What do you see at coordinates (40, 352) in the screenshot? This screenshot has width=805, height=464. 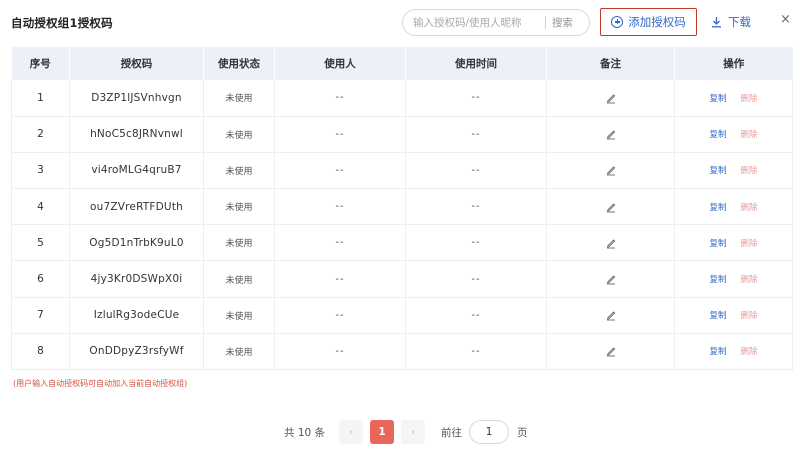 I see `row-index: 8` at bounding box center [40, 352].